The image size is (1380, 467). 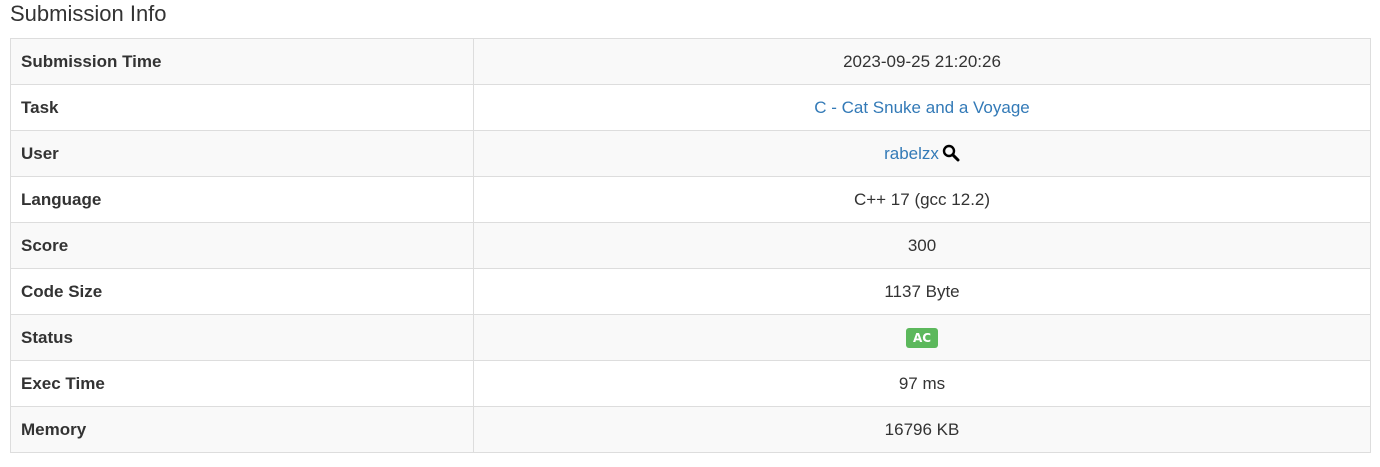 What do you see at coordinates (922, 61) in the screenshot?
I see `submission-time-value: 2023-09-25 21:20:26` at bounding box center [922, 61].